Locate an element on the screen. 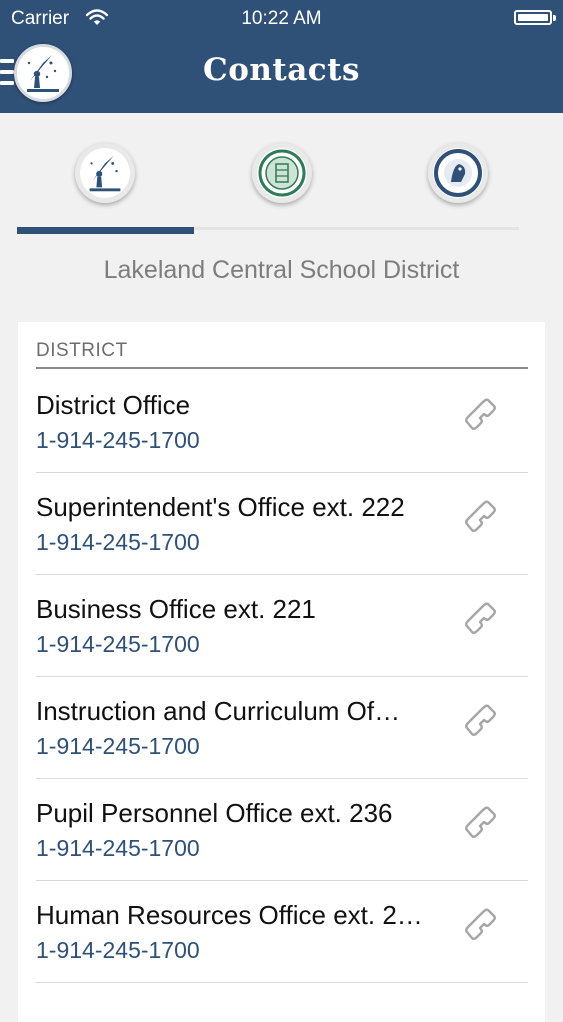 The height and width of the screenshot is (1022, 563). tab-district-badge is located at coordinates (104, 173).